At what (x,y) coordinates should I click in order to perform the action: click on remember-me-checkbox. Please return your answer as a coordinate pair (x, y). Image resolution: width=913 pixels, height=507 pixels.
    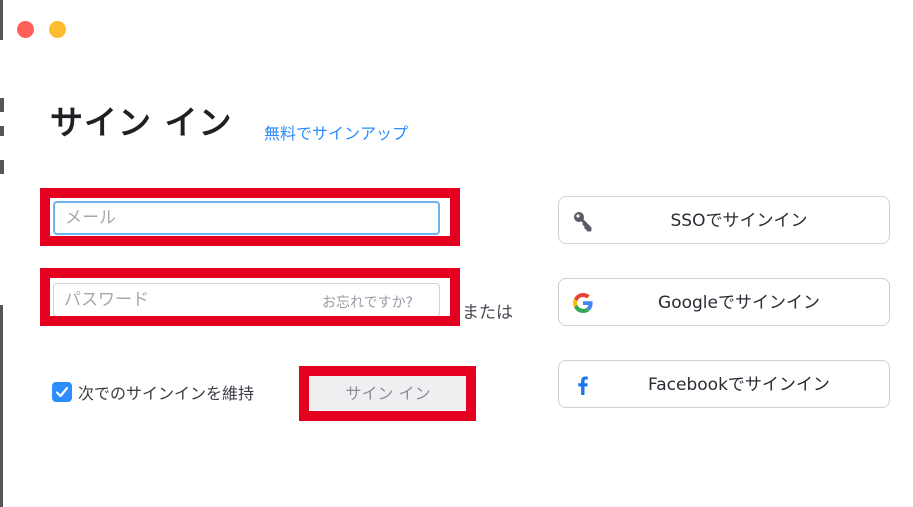
    Looking at the image, I should click on (62, 392).